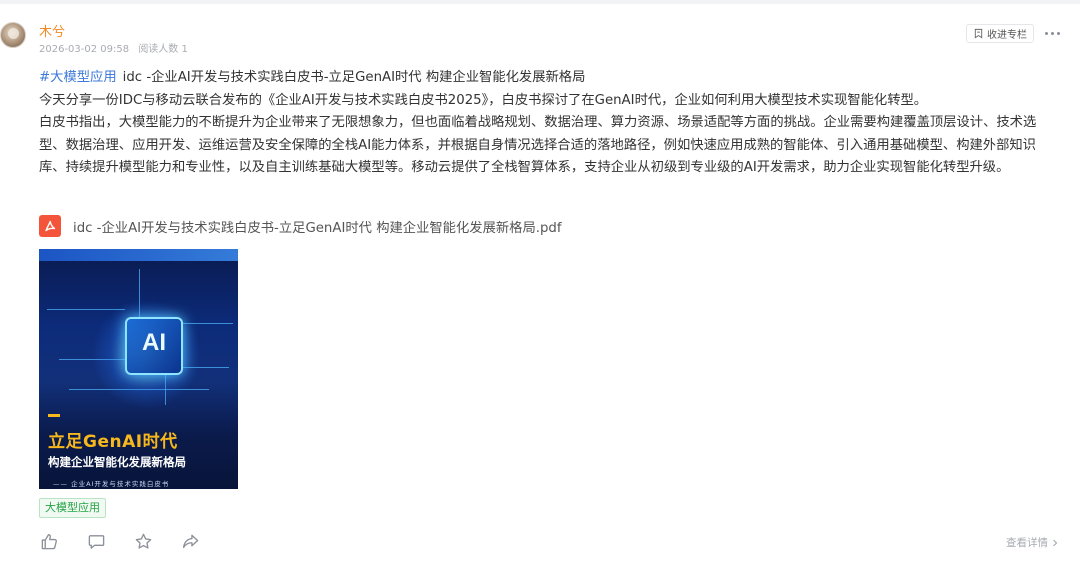  What do you see at coordinates (72, 508) in the screenshot?
I see `topic-tag: 大模型应用` at bounding box center [72, 508].